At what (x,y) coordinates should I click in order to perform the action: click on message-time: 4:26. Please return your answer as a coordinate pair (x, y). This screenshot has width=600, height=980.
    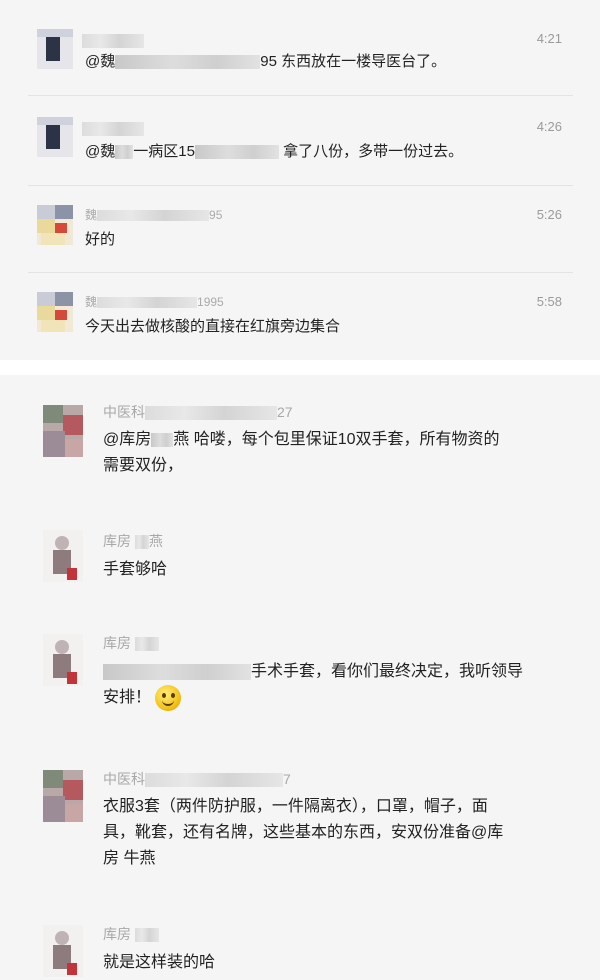
    Looking at the image, I should click on (549, 126).